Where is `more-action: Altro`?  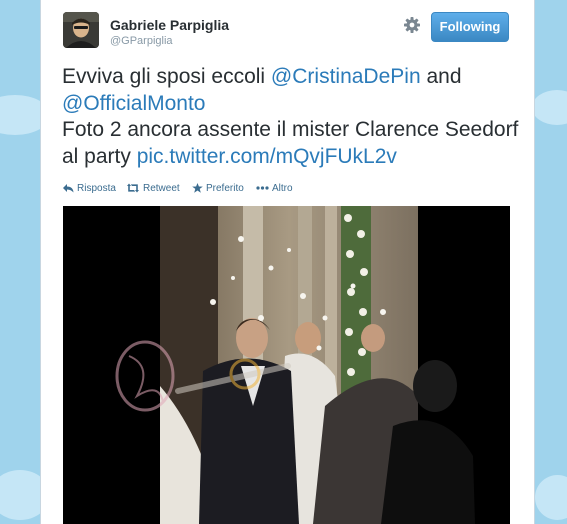 more-action: Altro is located at coordinates (274, 188).